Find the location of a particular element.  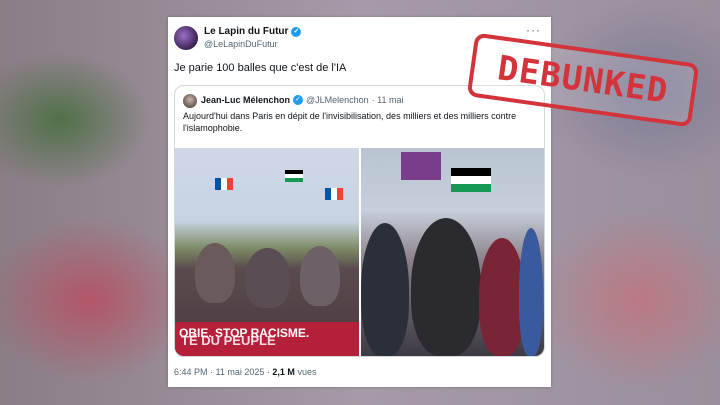

author-avatar is located at coordinates (186, 38).